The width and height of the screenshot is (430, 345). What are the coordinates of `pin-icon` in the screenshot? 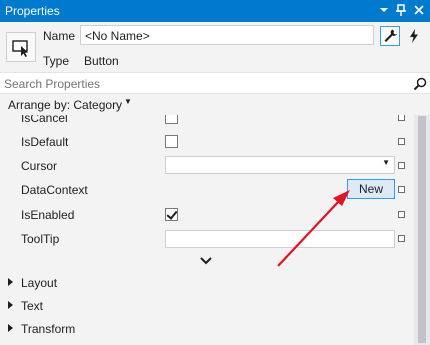 It's located at (401, 10).